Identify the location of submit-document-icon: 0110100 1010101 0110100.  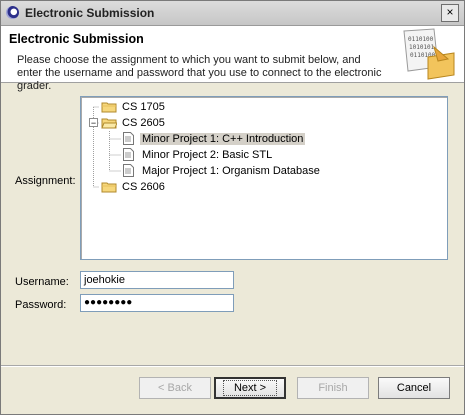
(429, 54).